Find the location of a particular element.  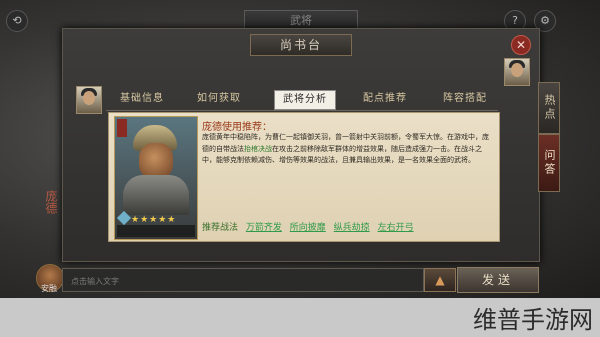

card-badge is located at coordinates (122, 128).